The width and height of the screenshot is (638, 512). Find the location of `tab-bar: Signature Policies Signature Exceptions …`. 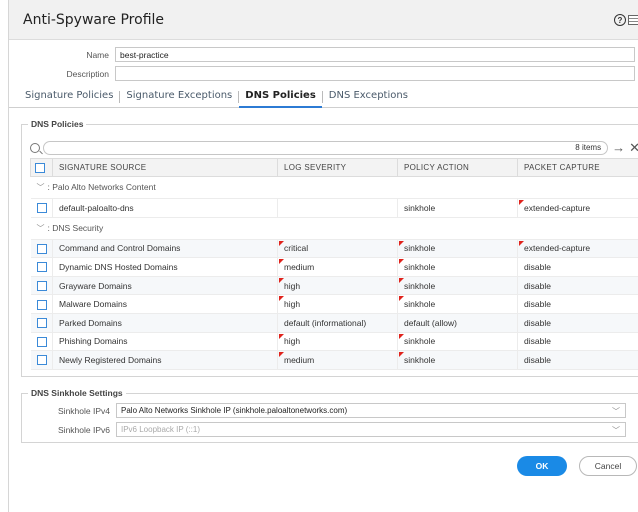

tab-bar: Signature Policies Signature Exceptions … is located at coordinates (323, 97).